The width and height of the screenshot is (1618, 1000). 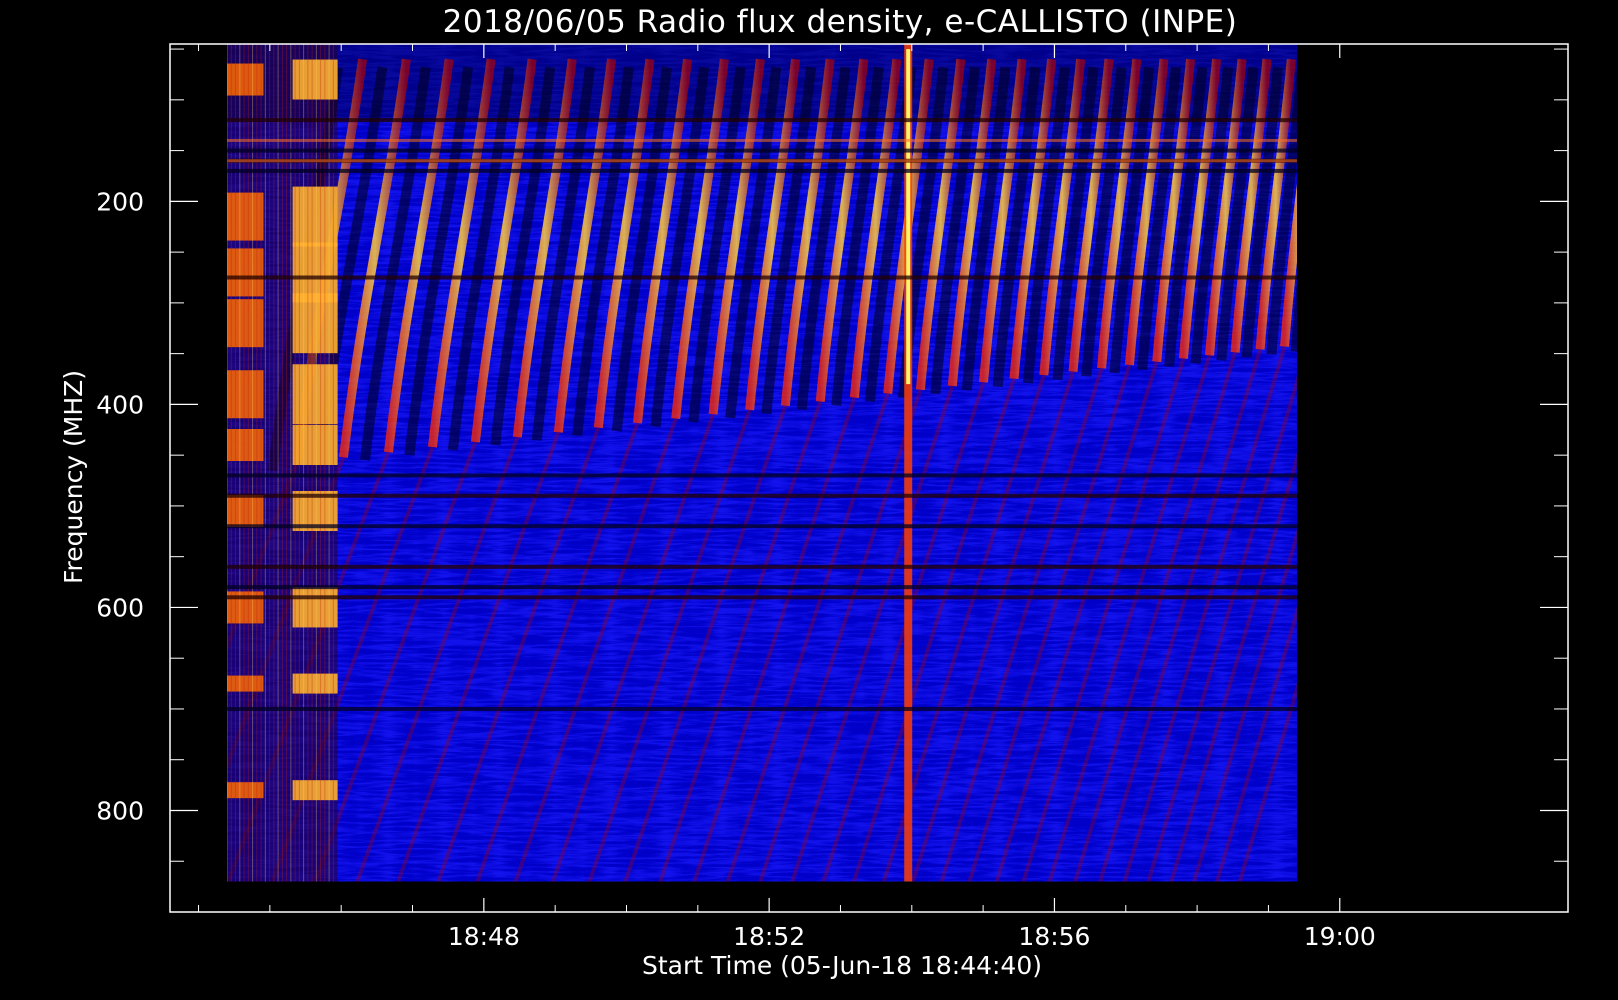 I want to click on x-tick-label: 19:00, so click(x=1340, y=936).